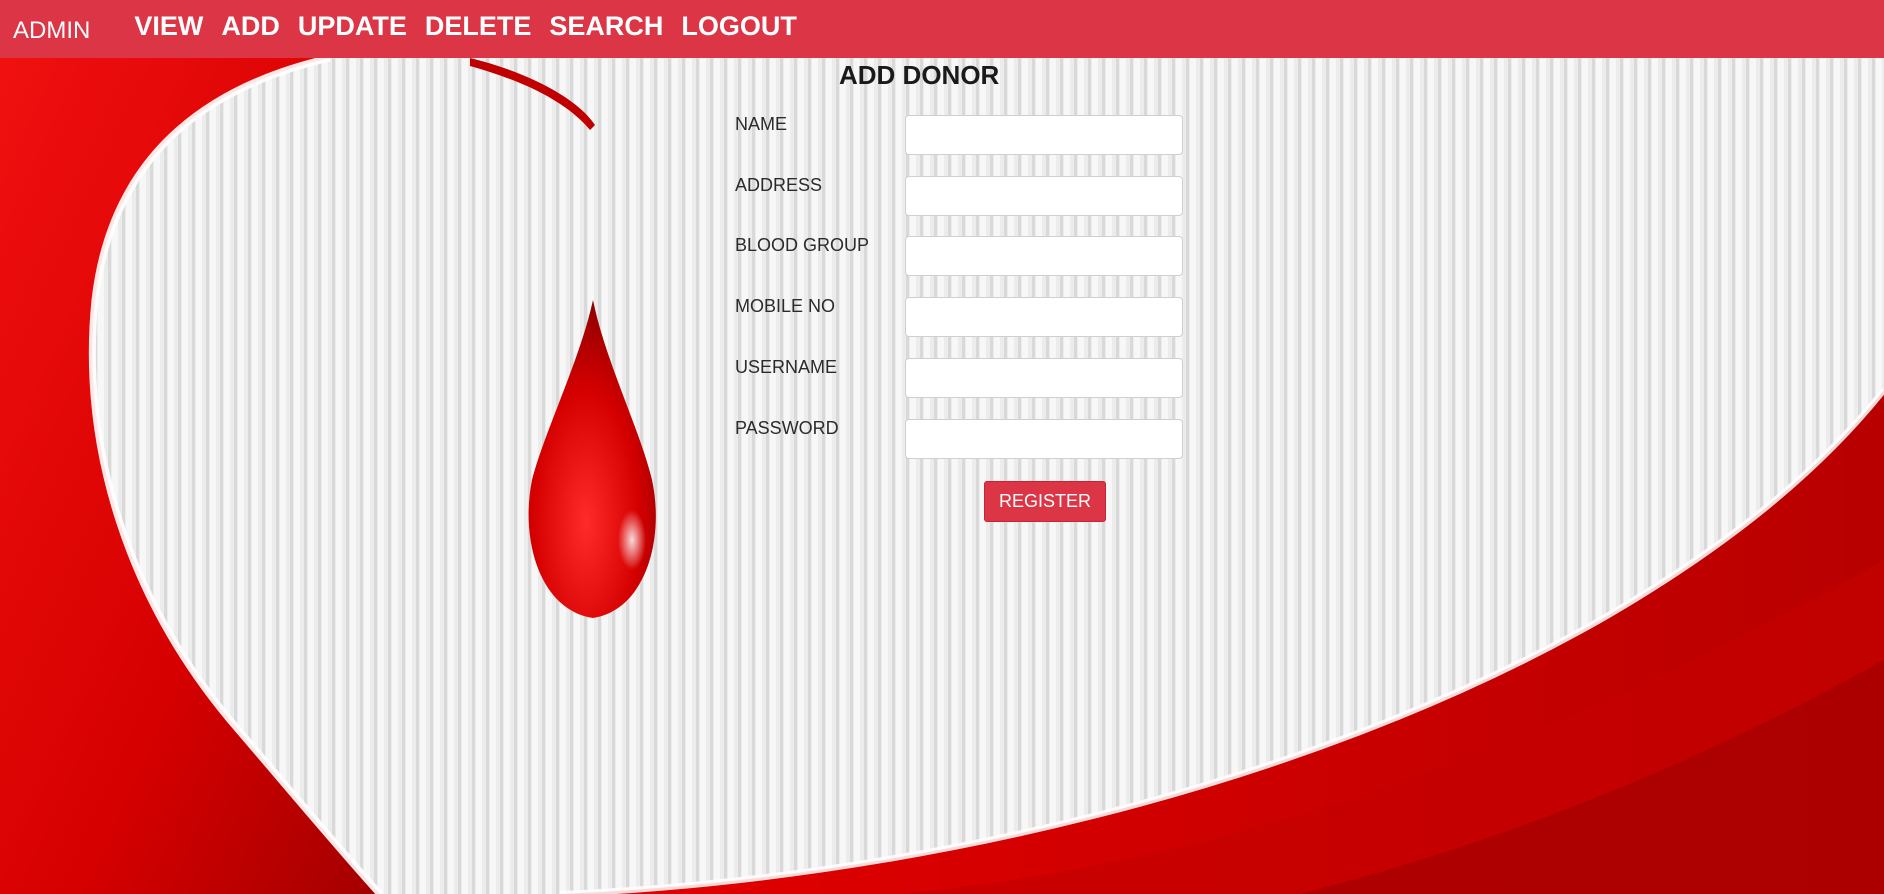  What do you see at coordinates (786, 367) in the screenshot?
I see `username-label: USERNAME` at bounding box center [786, 367].